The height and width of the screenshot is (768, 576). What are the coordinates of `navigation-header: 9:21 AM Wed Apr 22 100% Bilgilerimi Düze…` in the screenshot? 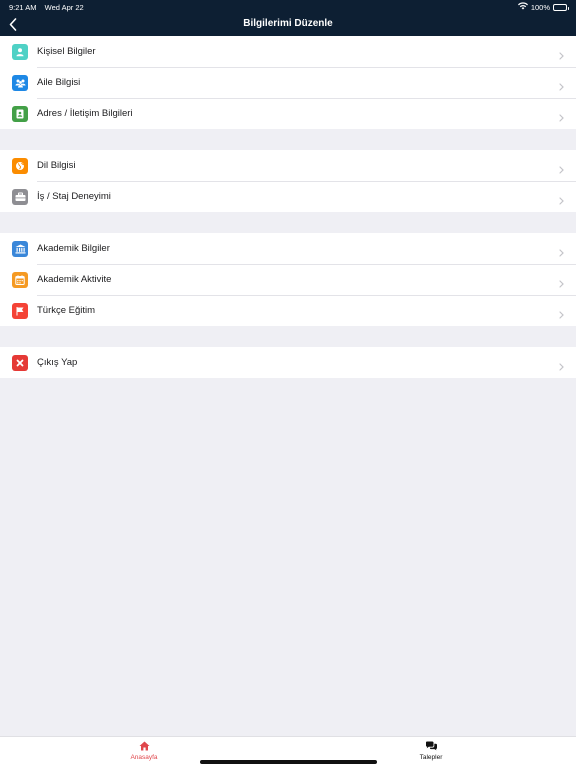 It's located at (288, 18).